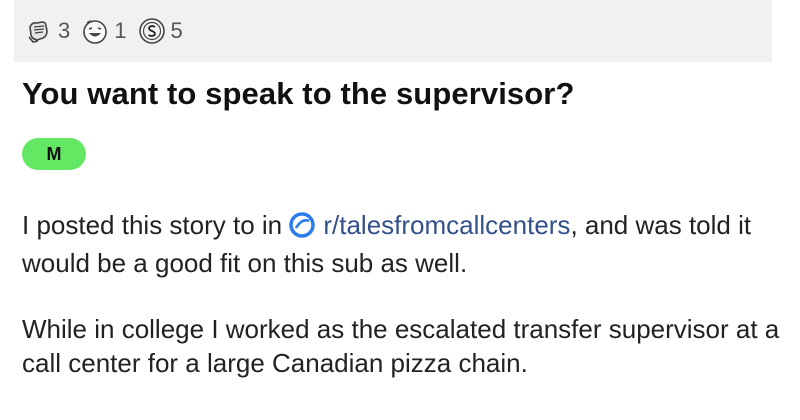  What do you see at coordinates (95, 31) in the screenshot?
I see `laughing-face-award-icon` at bounding box center [95, 31].